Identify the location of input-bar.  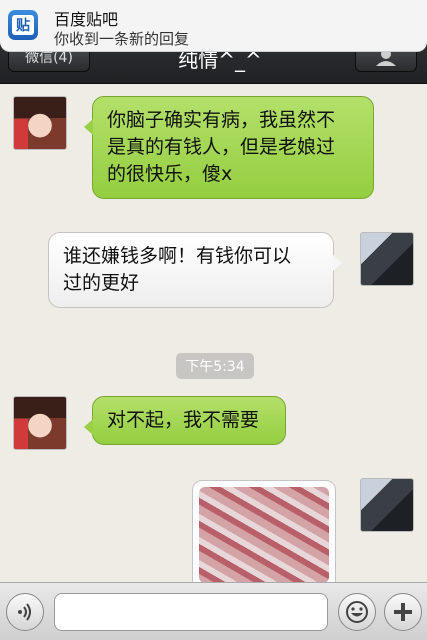
(213, 611).